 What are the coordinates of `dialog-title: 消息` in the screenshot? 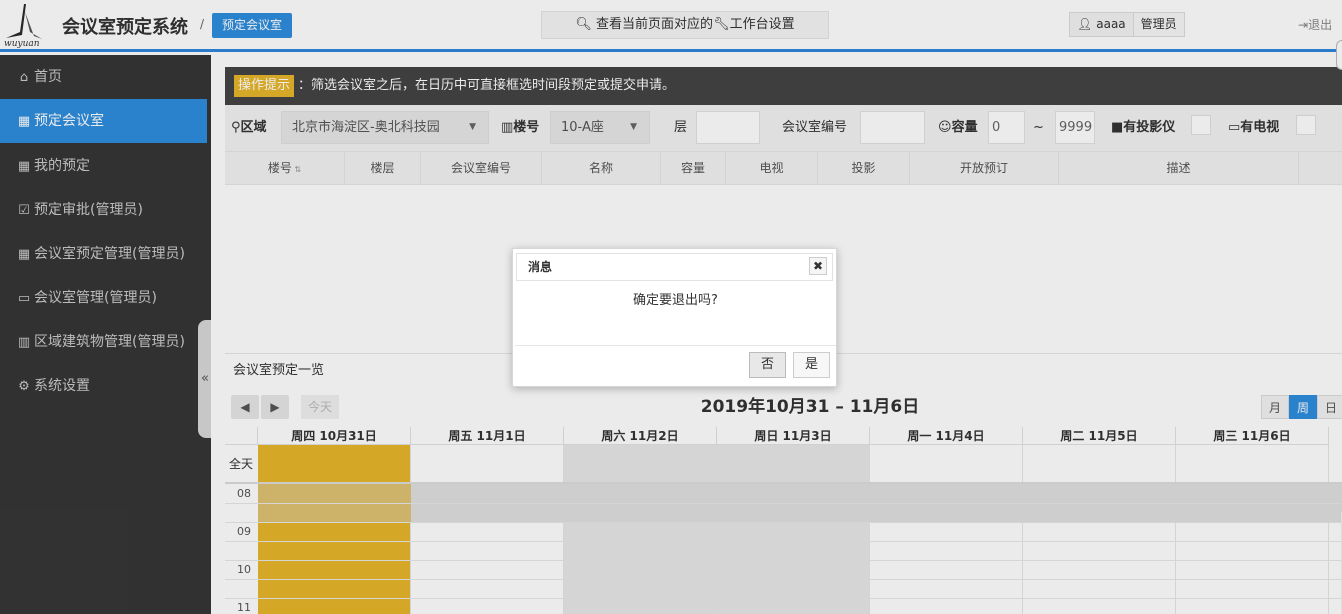 It's located at (540, 267).